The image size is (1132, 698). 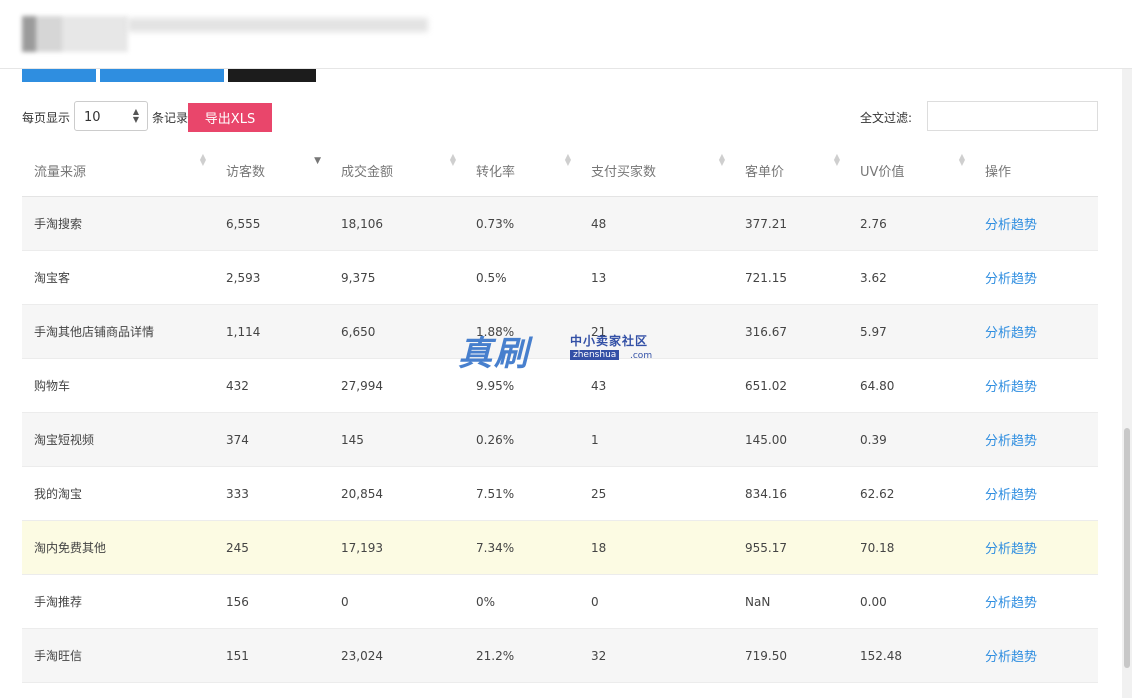 What do you see at coordinates (271, 170) in the screenshot?
I see `column-header-visitors: 访客数 ▼` at bounding box center [271, 170].